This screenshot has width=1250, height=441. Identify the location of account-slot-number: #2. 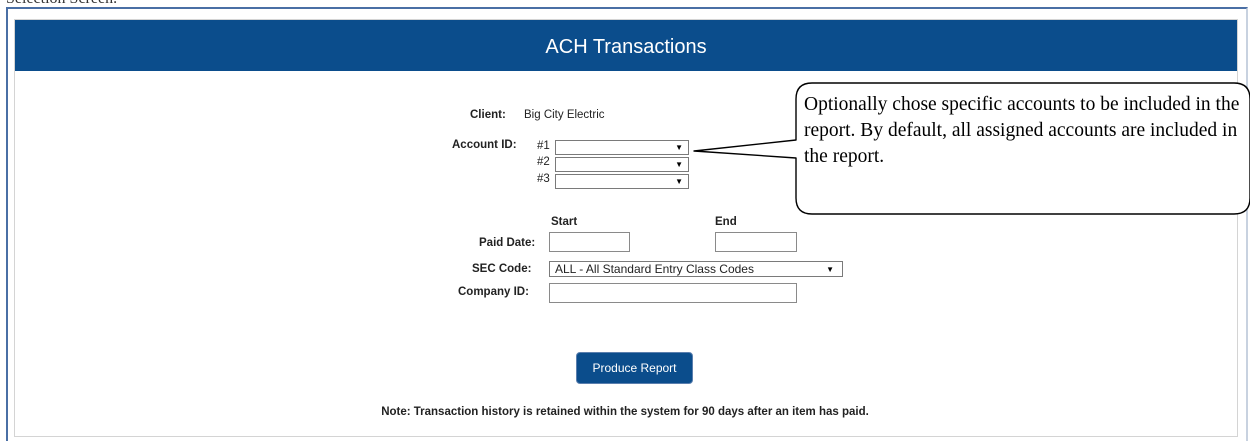
(543, 162).